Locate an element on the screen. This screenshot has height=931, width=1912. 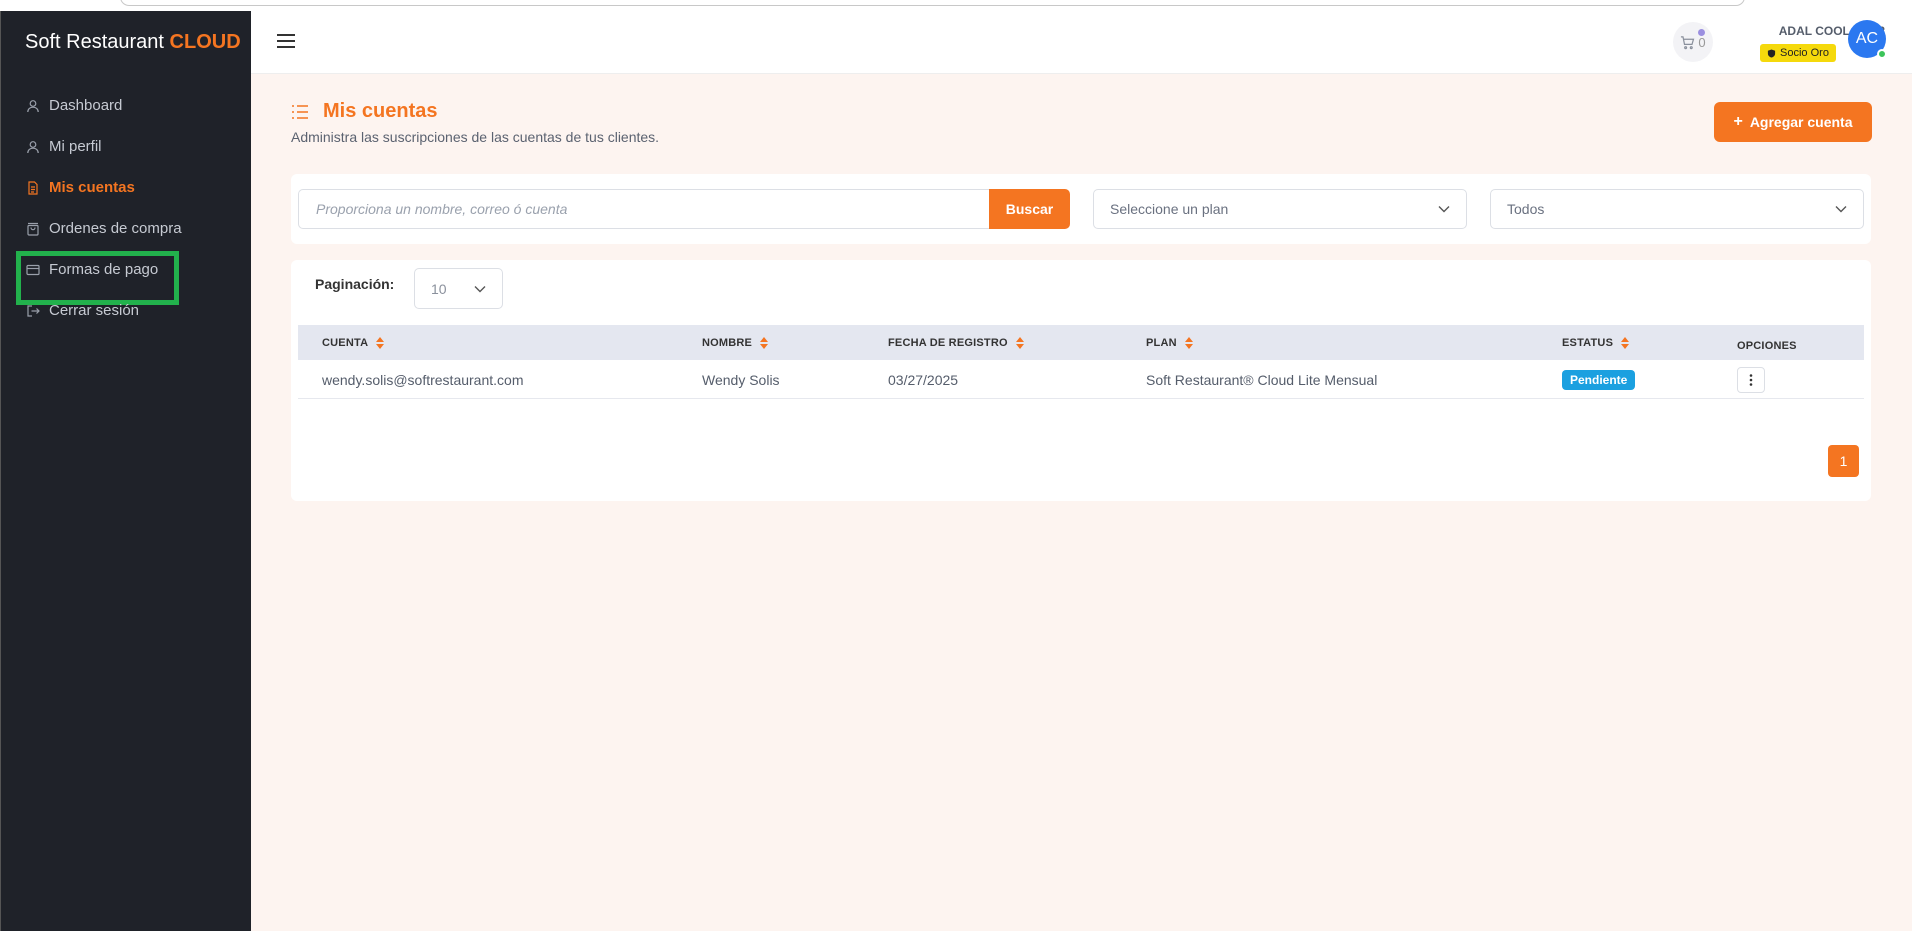
shield-icon is located at coordinates (1771, 53).